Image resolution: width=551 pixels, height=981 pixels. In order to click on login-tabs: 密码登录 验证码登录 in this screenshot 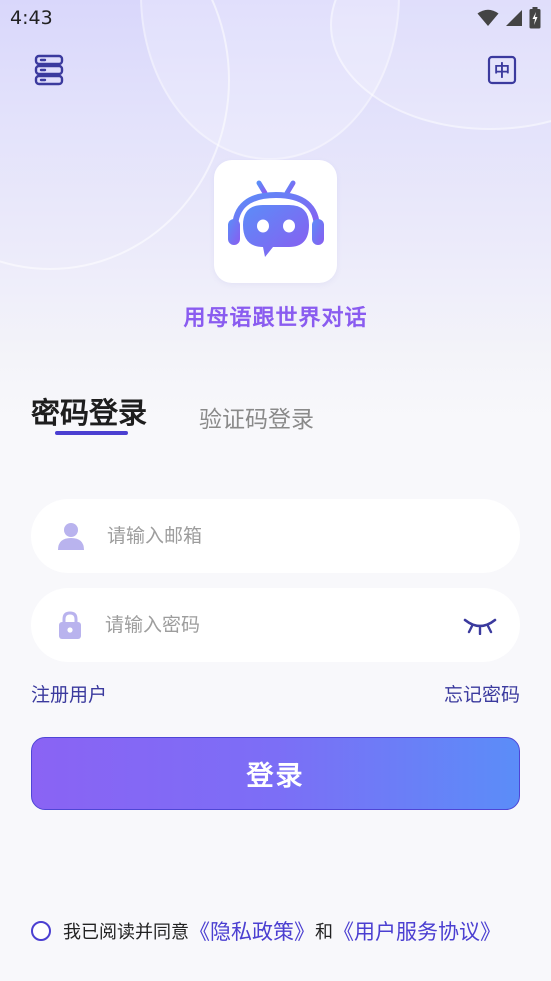, I will do `click(276, 415)`.